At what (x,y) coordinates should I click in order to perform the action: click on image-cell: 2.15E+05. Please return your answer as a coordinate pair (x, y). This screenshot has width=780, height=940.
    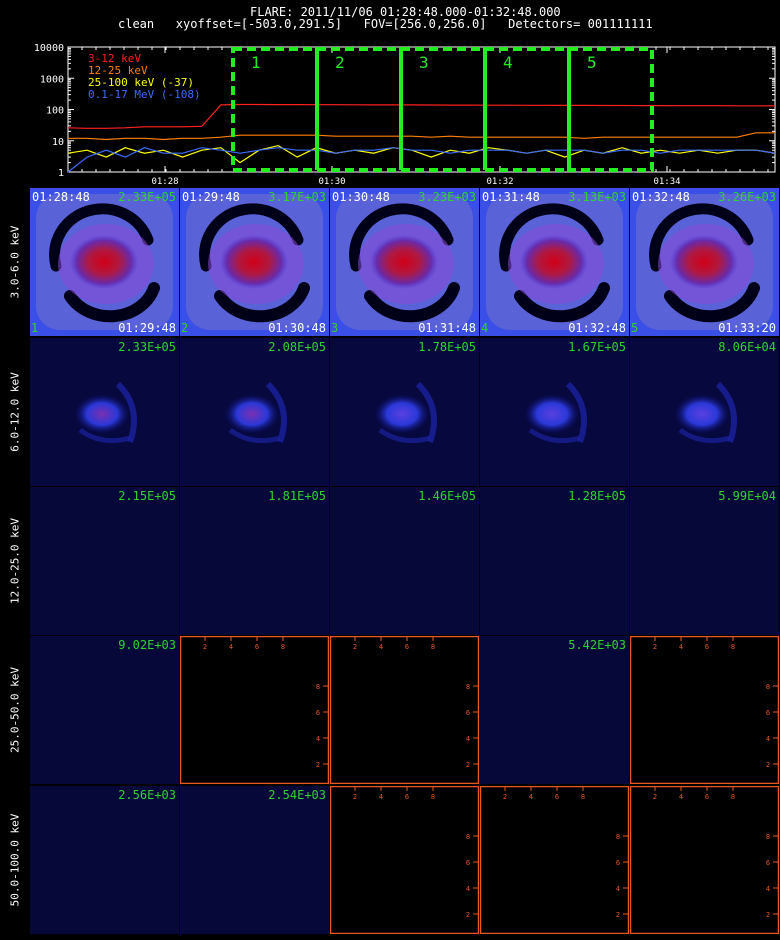
    Looking at the image, I should click on (104, 561).